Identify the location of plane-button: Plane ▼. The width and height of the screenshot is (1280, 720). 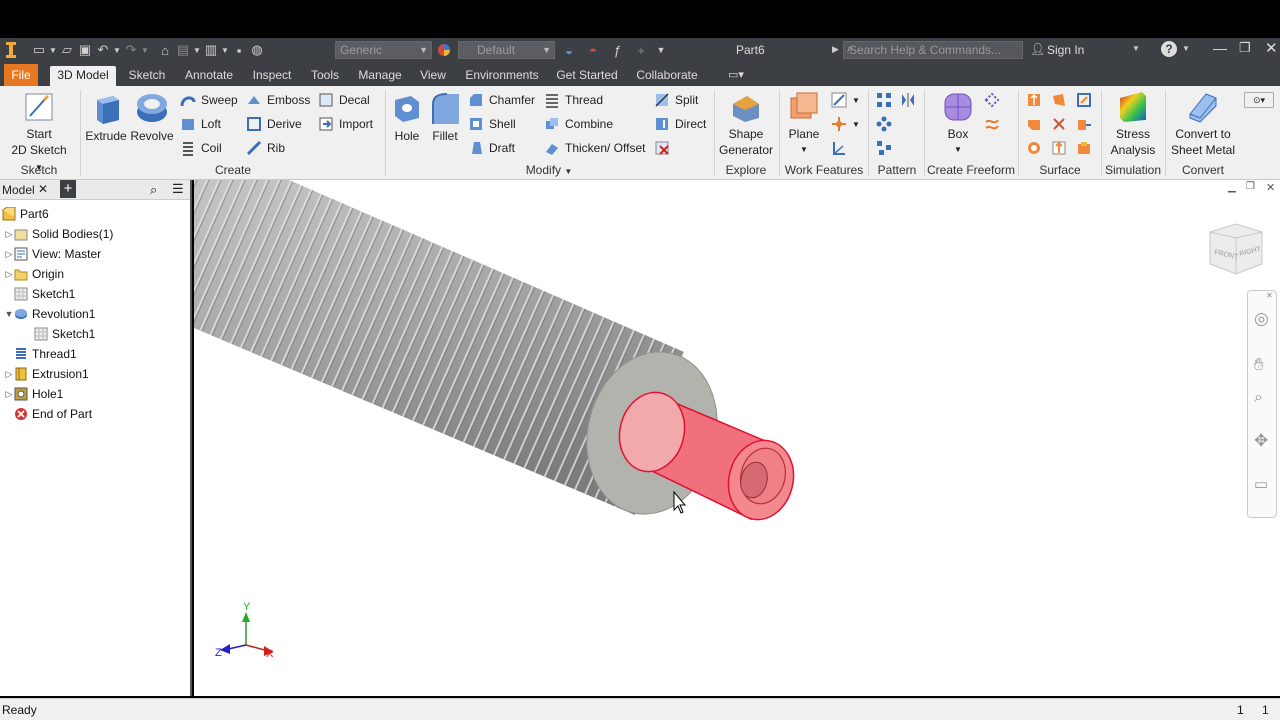
(804, 124).